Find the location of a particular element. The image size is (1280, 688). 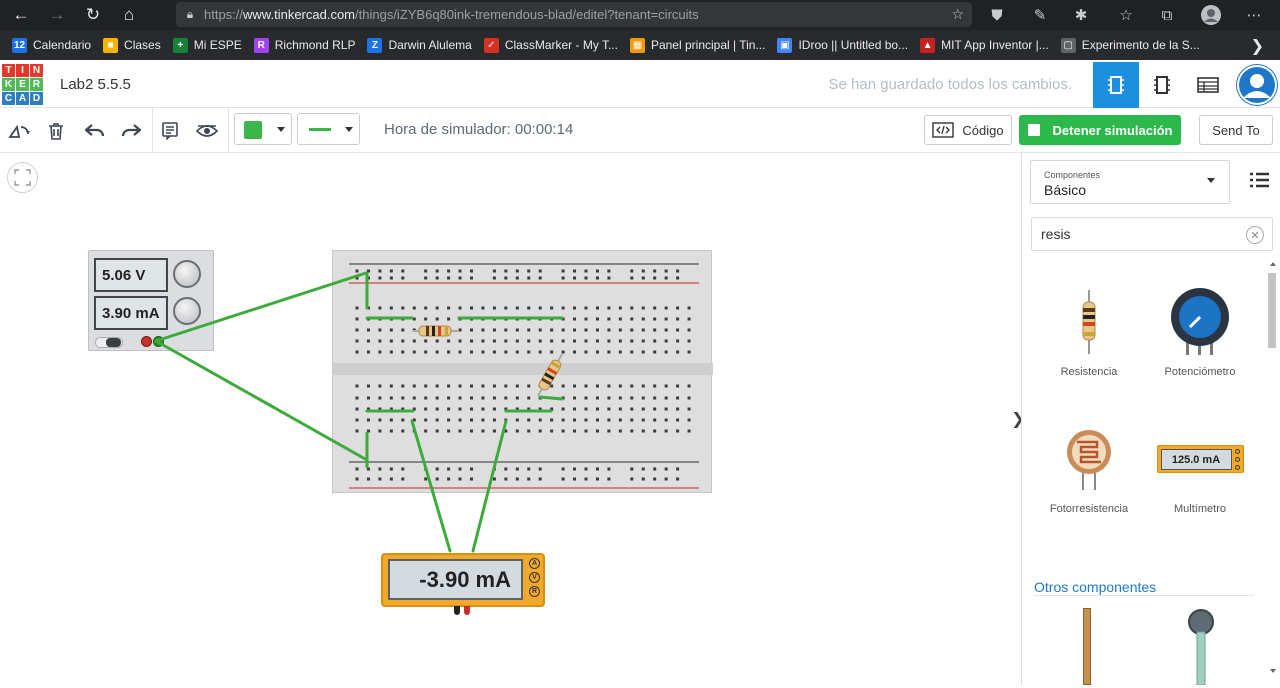

bookmark-icon: ✓ is located at coordinates (491, 45).